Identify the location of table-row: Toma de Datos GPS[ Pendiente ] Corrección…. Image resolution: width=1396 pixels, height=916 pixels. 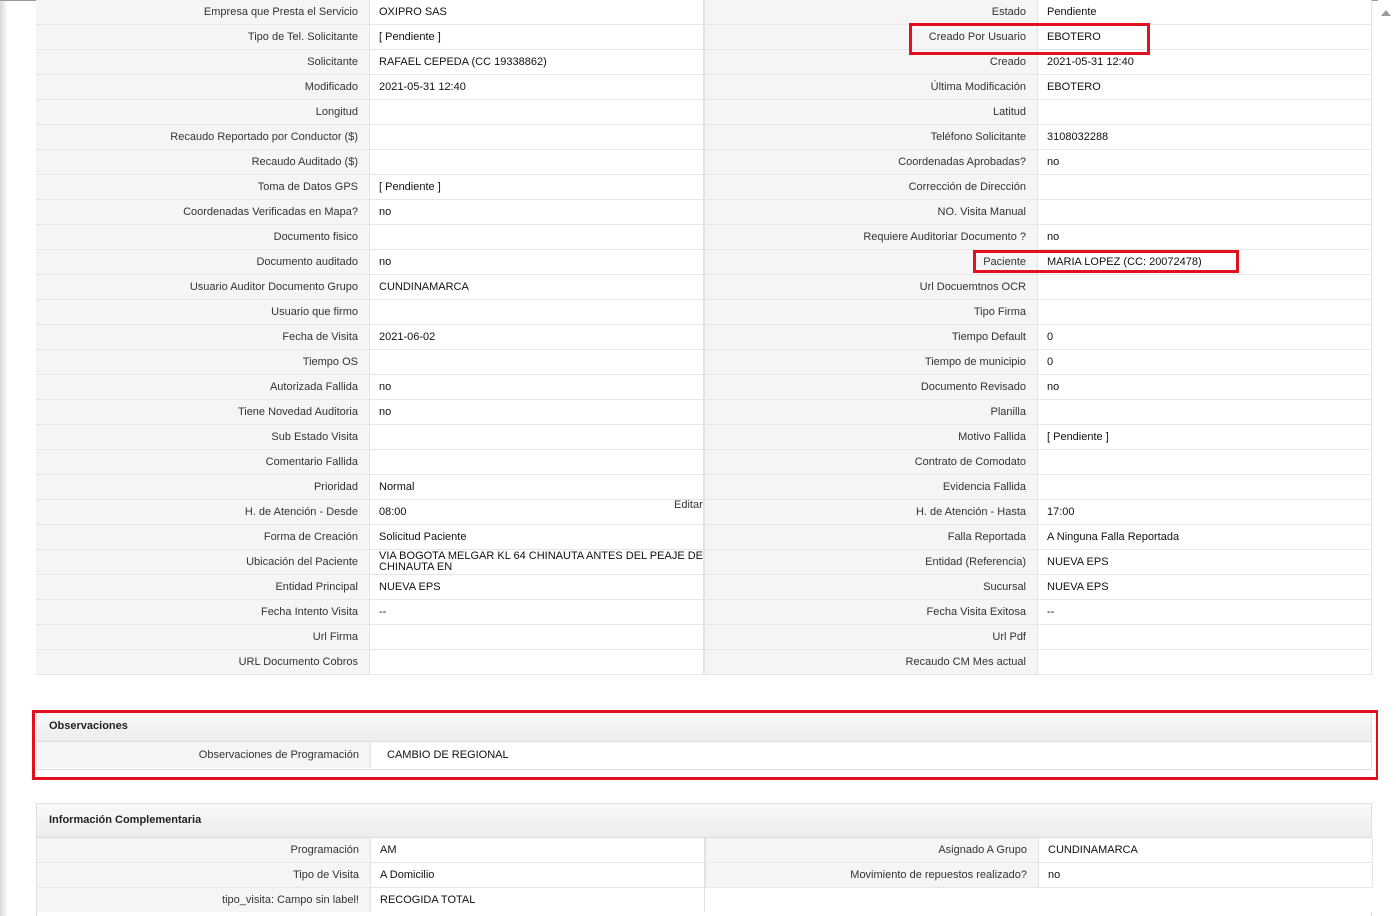
(704, 187).